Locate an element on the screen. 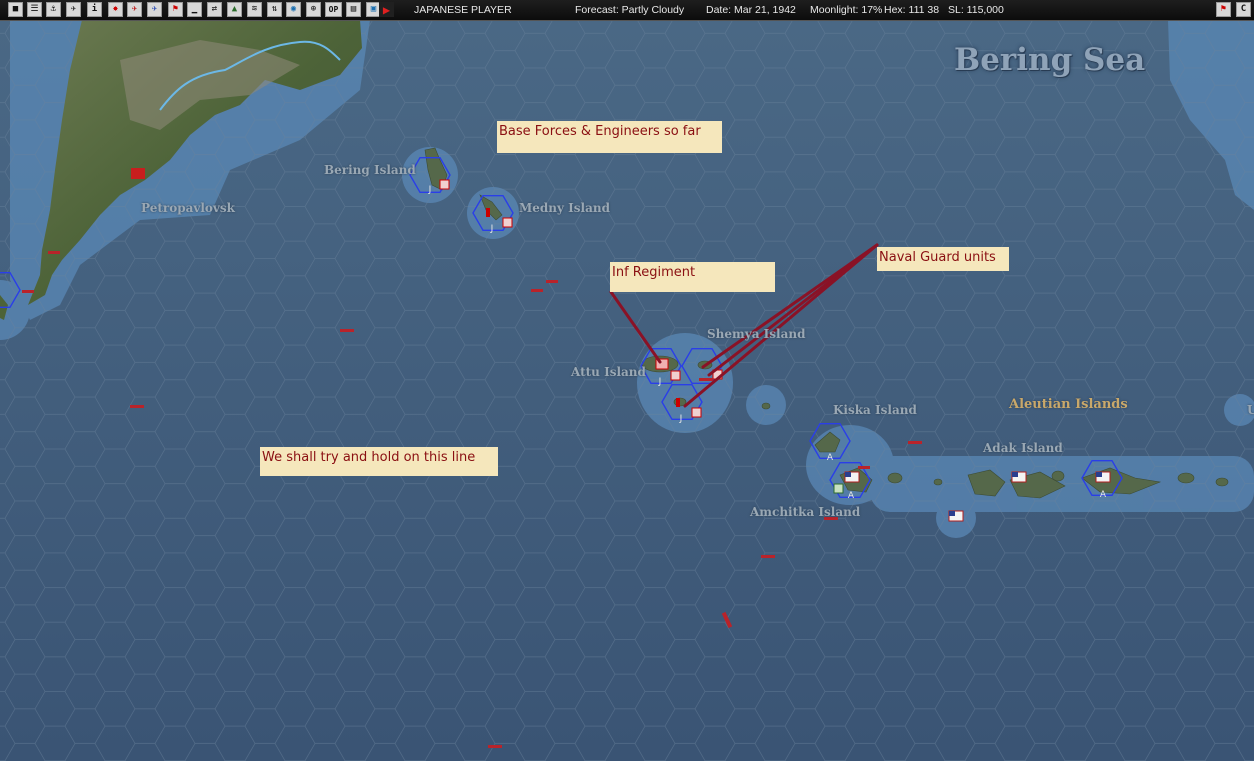  transfer-icon: ⇄ is located at coordinates (214, 9).